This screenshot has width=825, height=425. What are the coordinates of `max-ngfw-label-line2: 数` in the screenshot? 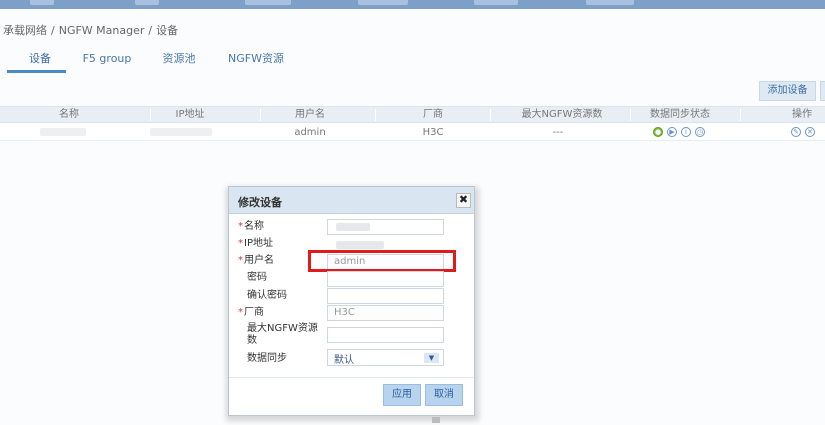 It's located at (252, 340).